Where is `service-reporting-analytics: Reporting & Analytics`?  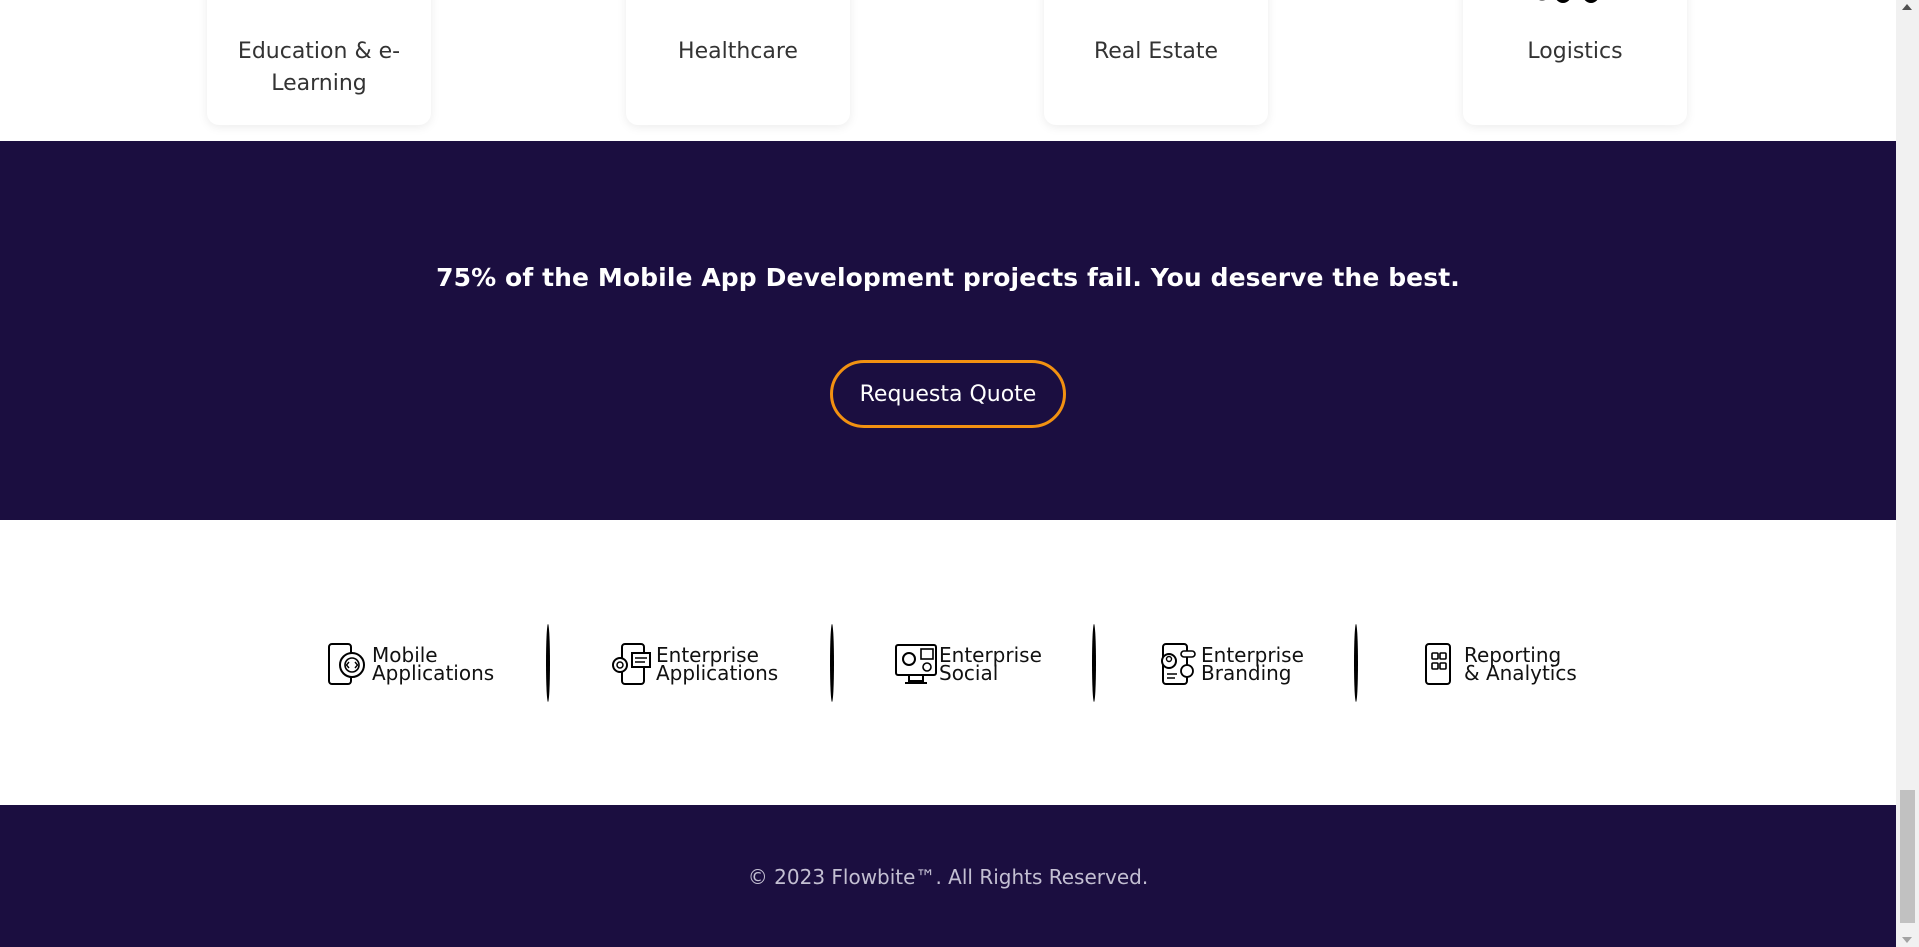
service-reporting-analytics: Reporting & Analytics is located at coordinates (1497, 664).